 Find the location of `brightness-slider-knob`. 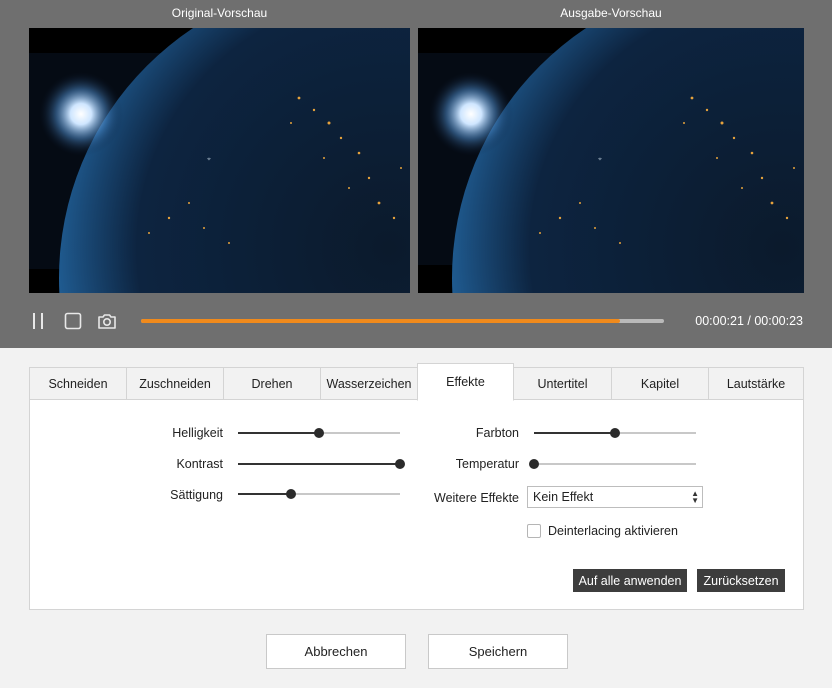

brightness-slider-knob is located at coordinates (319, 433).